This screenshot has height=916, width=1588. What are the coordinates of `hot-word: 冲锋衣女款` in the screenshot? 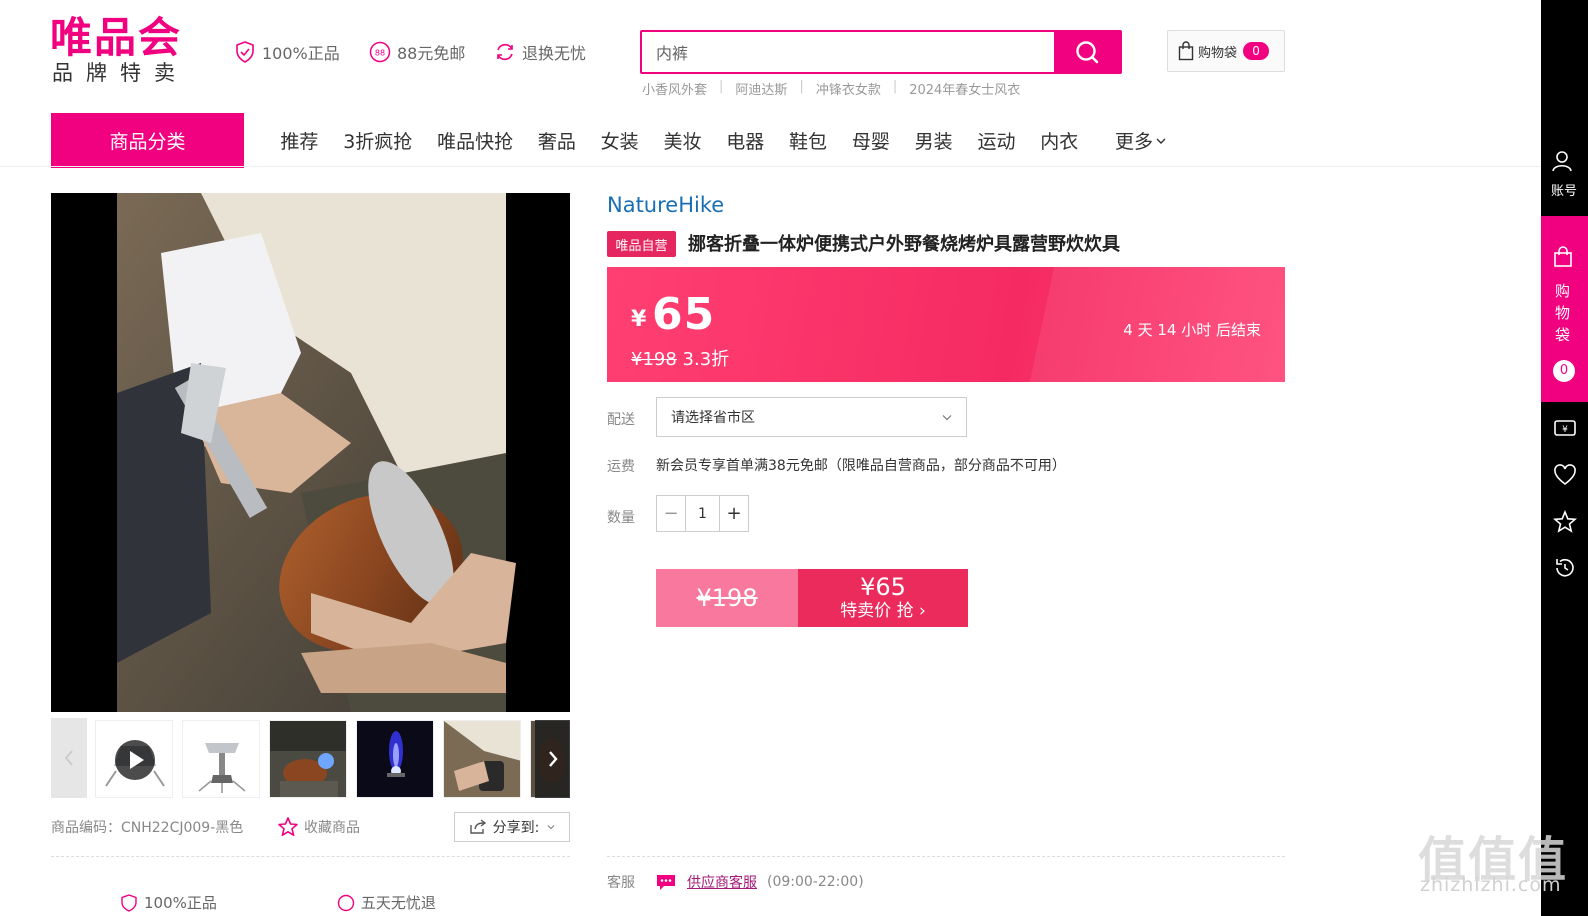 It's located at (848, 88).